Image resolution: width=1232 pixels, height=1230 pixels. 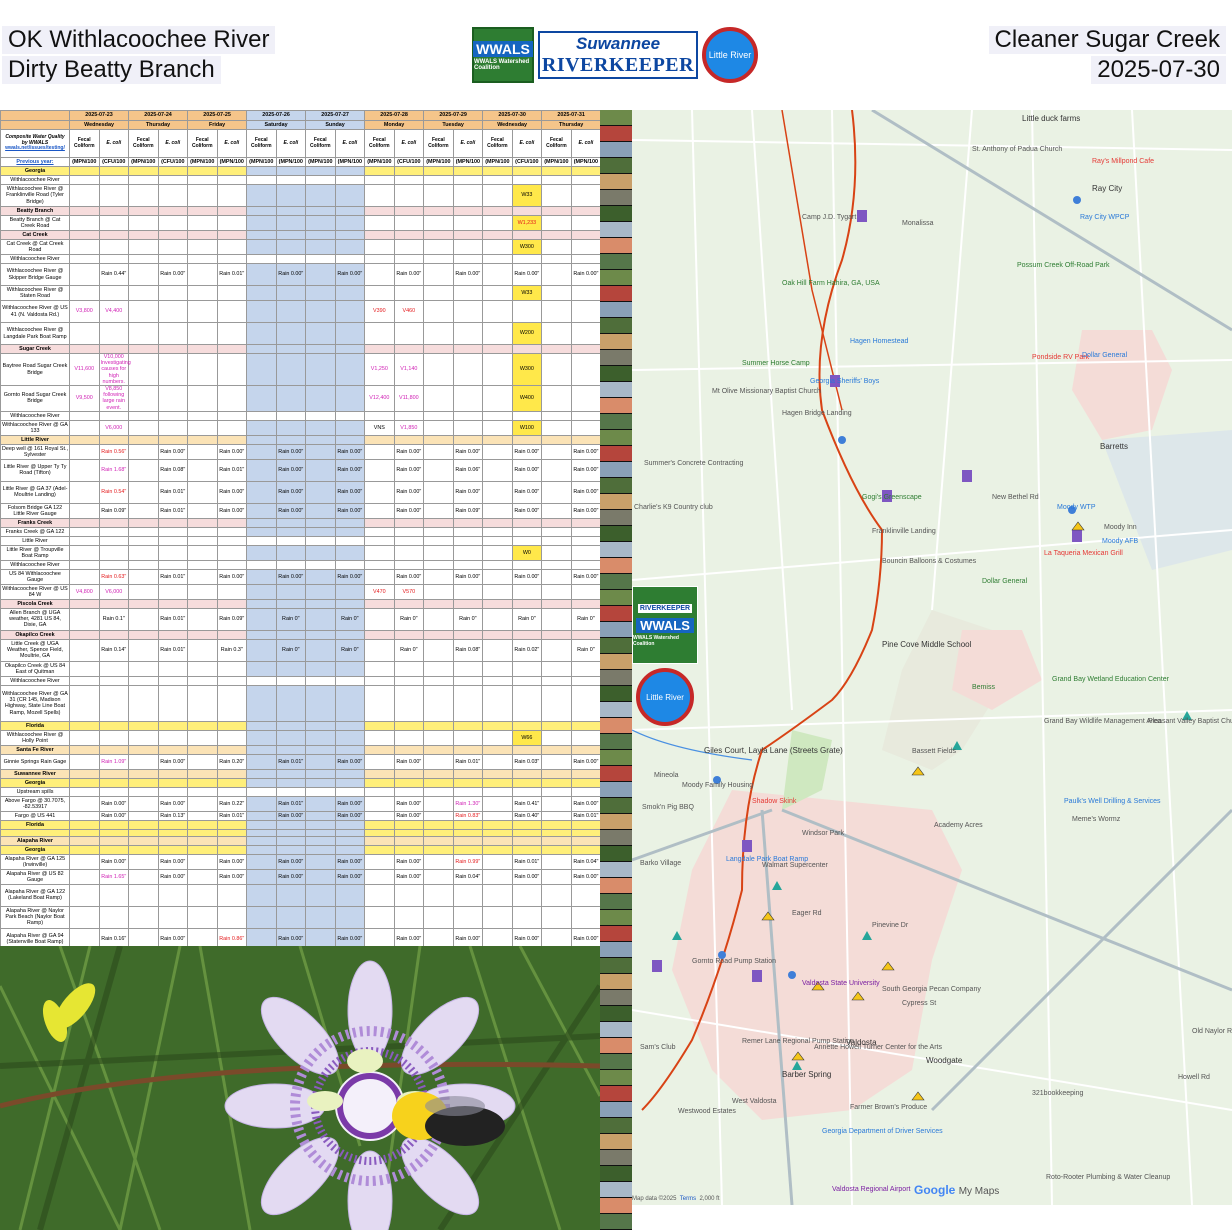 What do you see at coordinates (35, 162) in the screenshot?
I see `previous-year-link: Previous year:` at bounding box center [35, 162].